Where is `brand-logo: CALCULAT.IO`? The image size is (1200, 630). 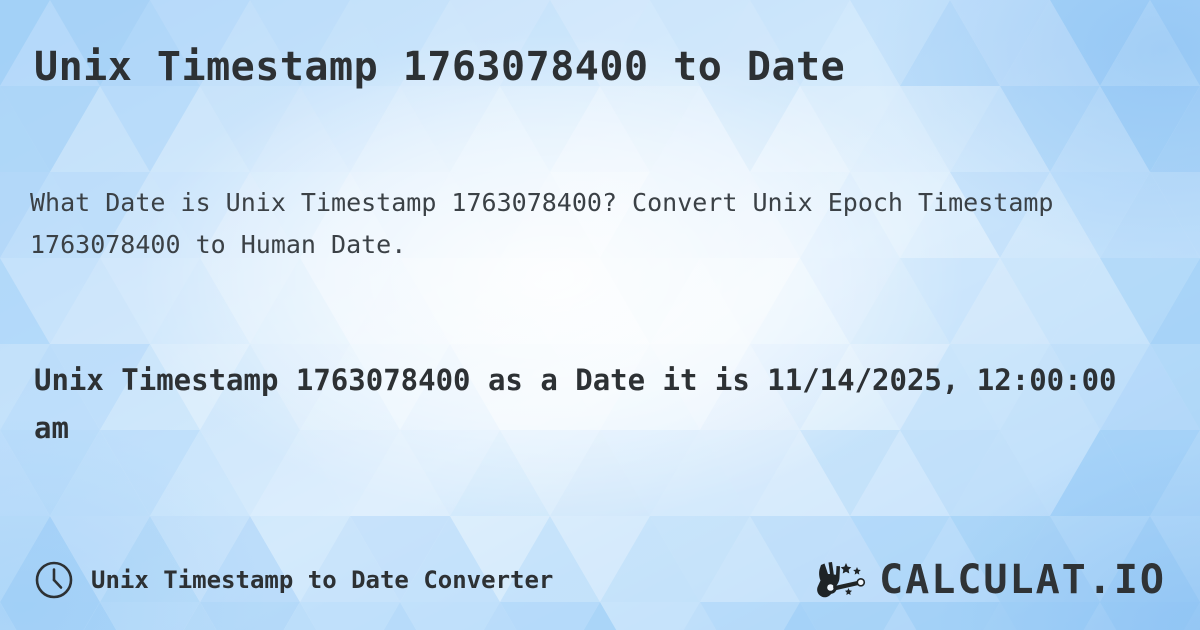
brand-logo: CALCULAT.IO is located at coordinates (990, 580).